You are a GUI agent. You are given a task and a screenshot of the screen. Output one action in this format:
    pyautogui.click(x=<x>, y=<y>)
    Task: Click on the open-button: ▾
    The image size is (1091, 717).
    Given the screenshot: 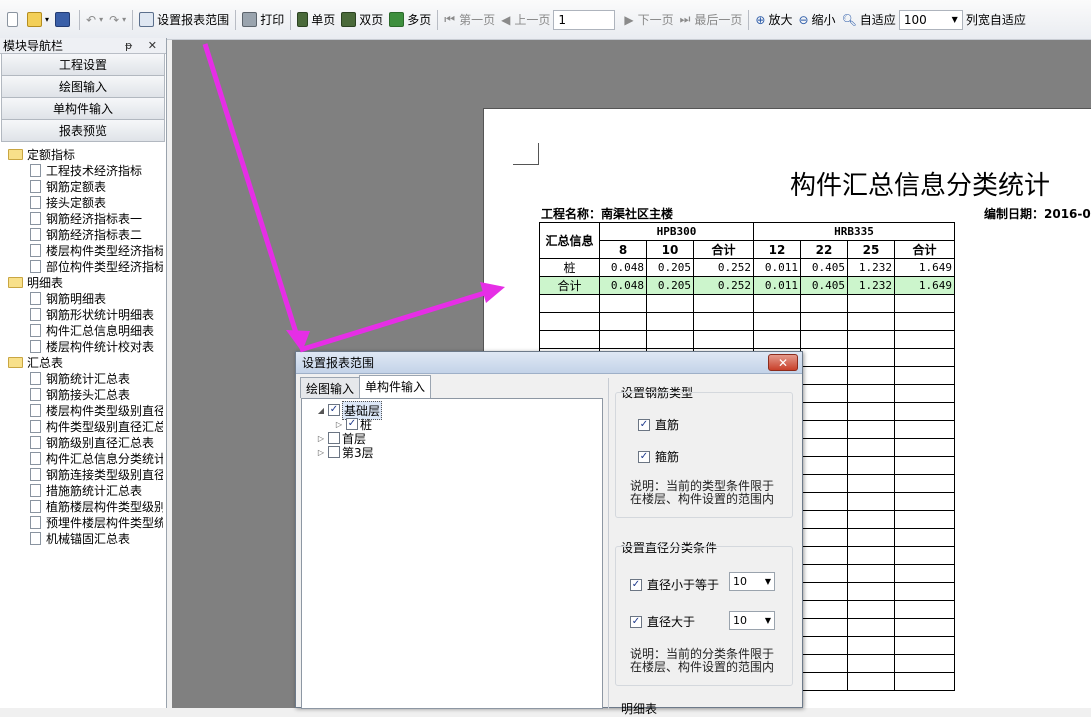 What is the action you would take?
    pyautogui.click(x=38, y=20)
    